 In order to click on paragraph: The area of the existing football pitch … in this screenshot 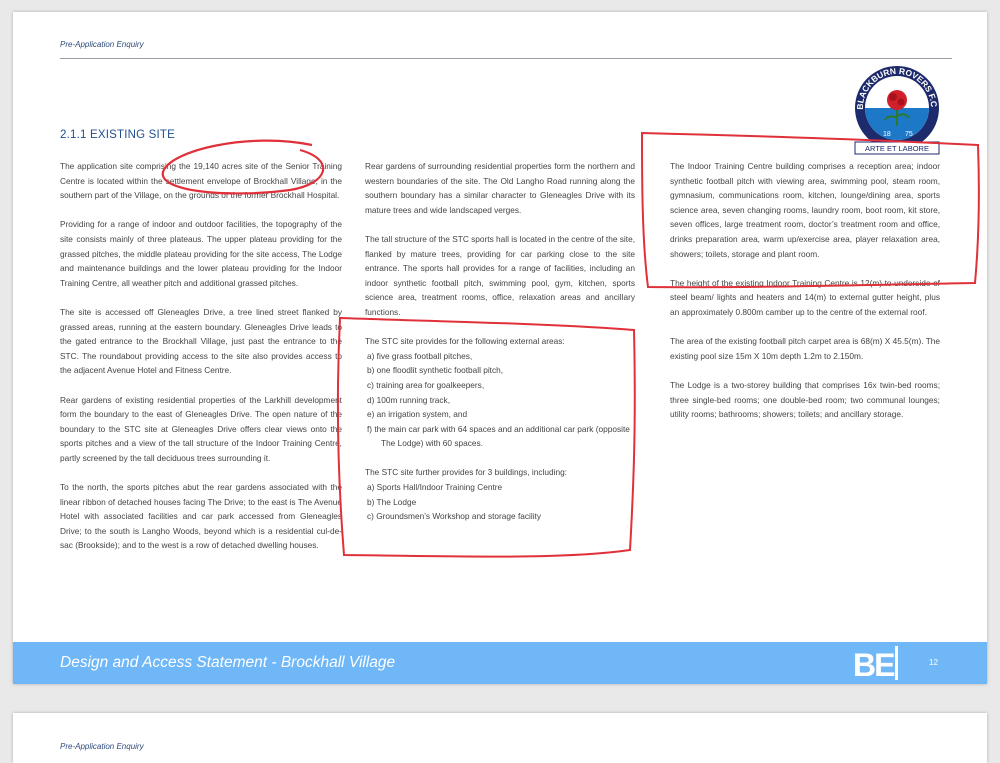, I will do `click(805, 348)`.